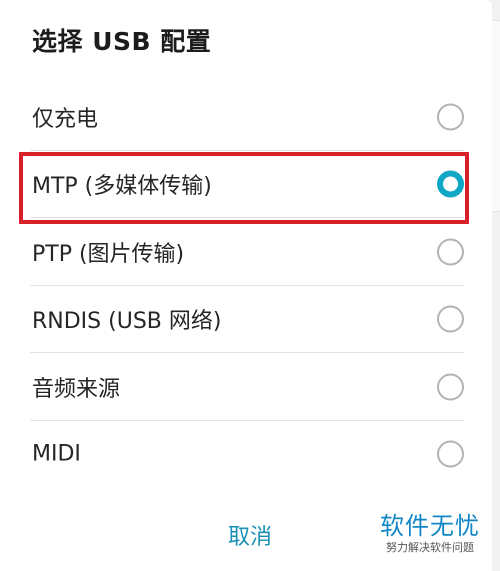 This screenshot has width=500, height=571. I want to click on dialog-title: 选择 USB 配置, so click(122, 41).